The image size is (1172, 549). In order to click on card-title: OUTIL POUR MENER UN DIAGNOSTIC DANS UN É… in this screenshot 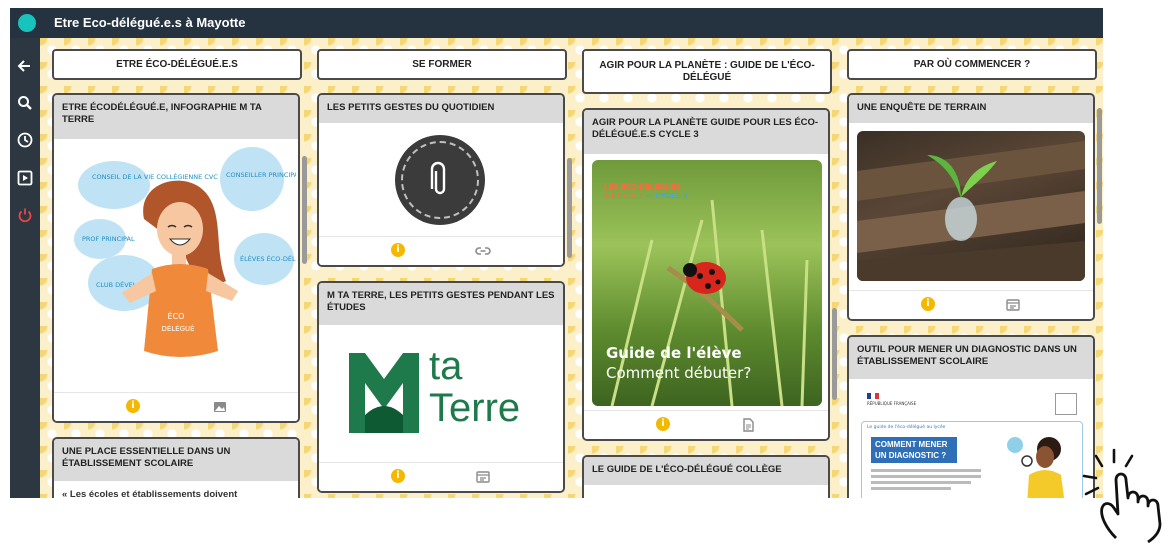, I will do `click(971, 358)`.